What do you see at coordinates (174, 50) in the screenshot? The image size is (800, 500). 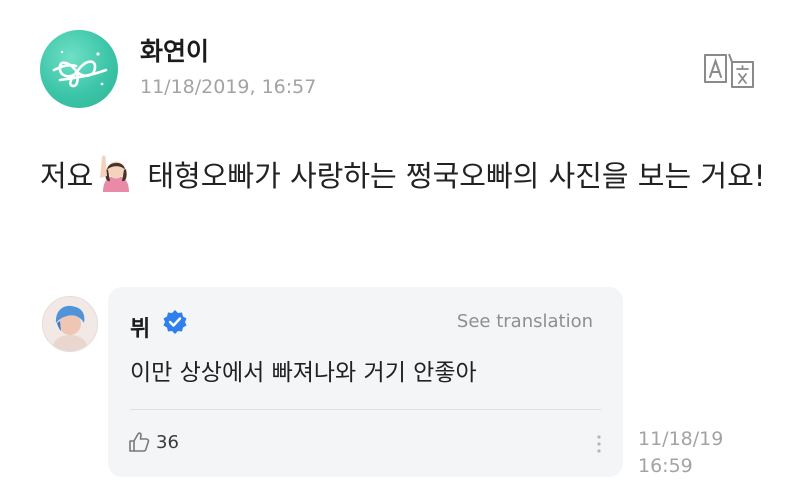 I see `author-name: 화연이` at bounding box center [174, 50].